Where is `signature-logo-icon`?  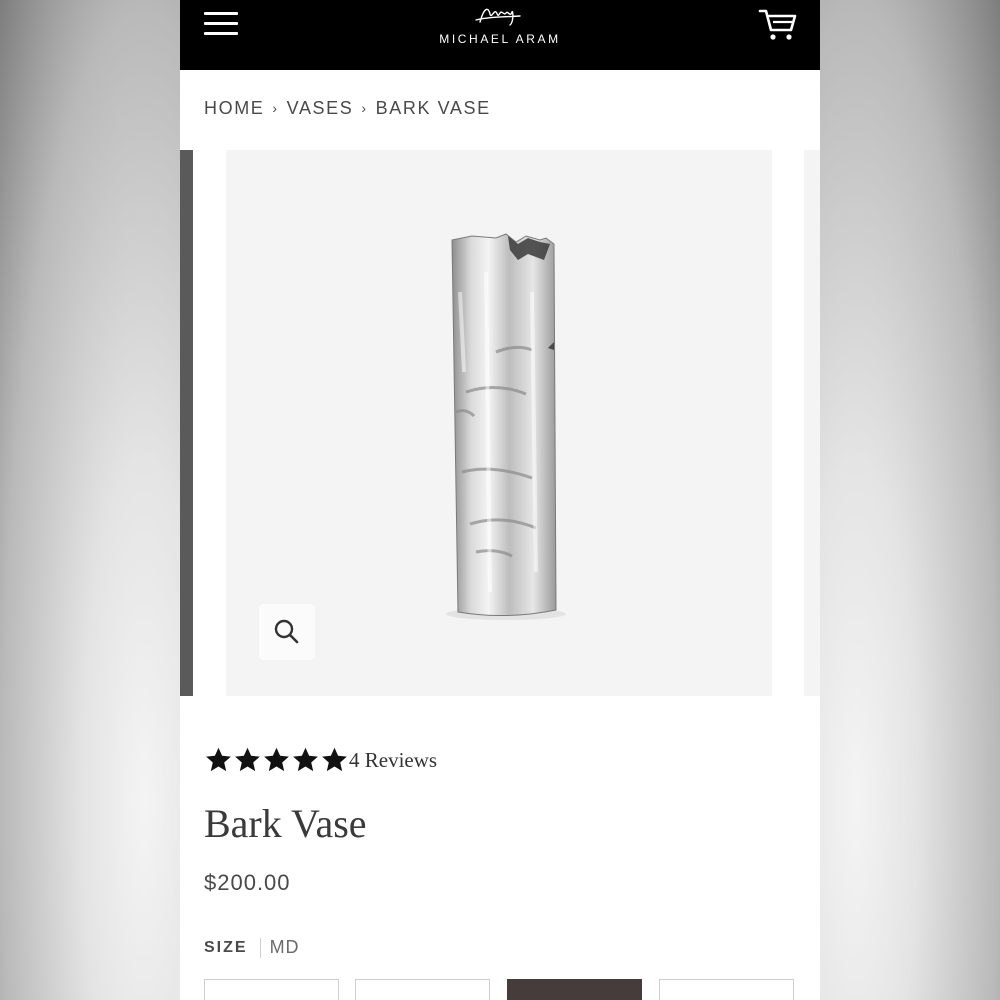 signature-logo-icon is located at coordinates (498, 17).